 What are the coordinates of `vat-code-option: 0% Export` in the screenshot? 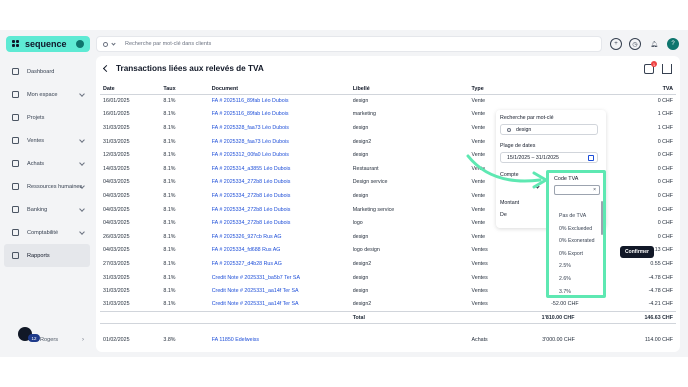 It's located at (571, 254).